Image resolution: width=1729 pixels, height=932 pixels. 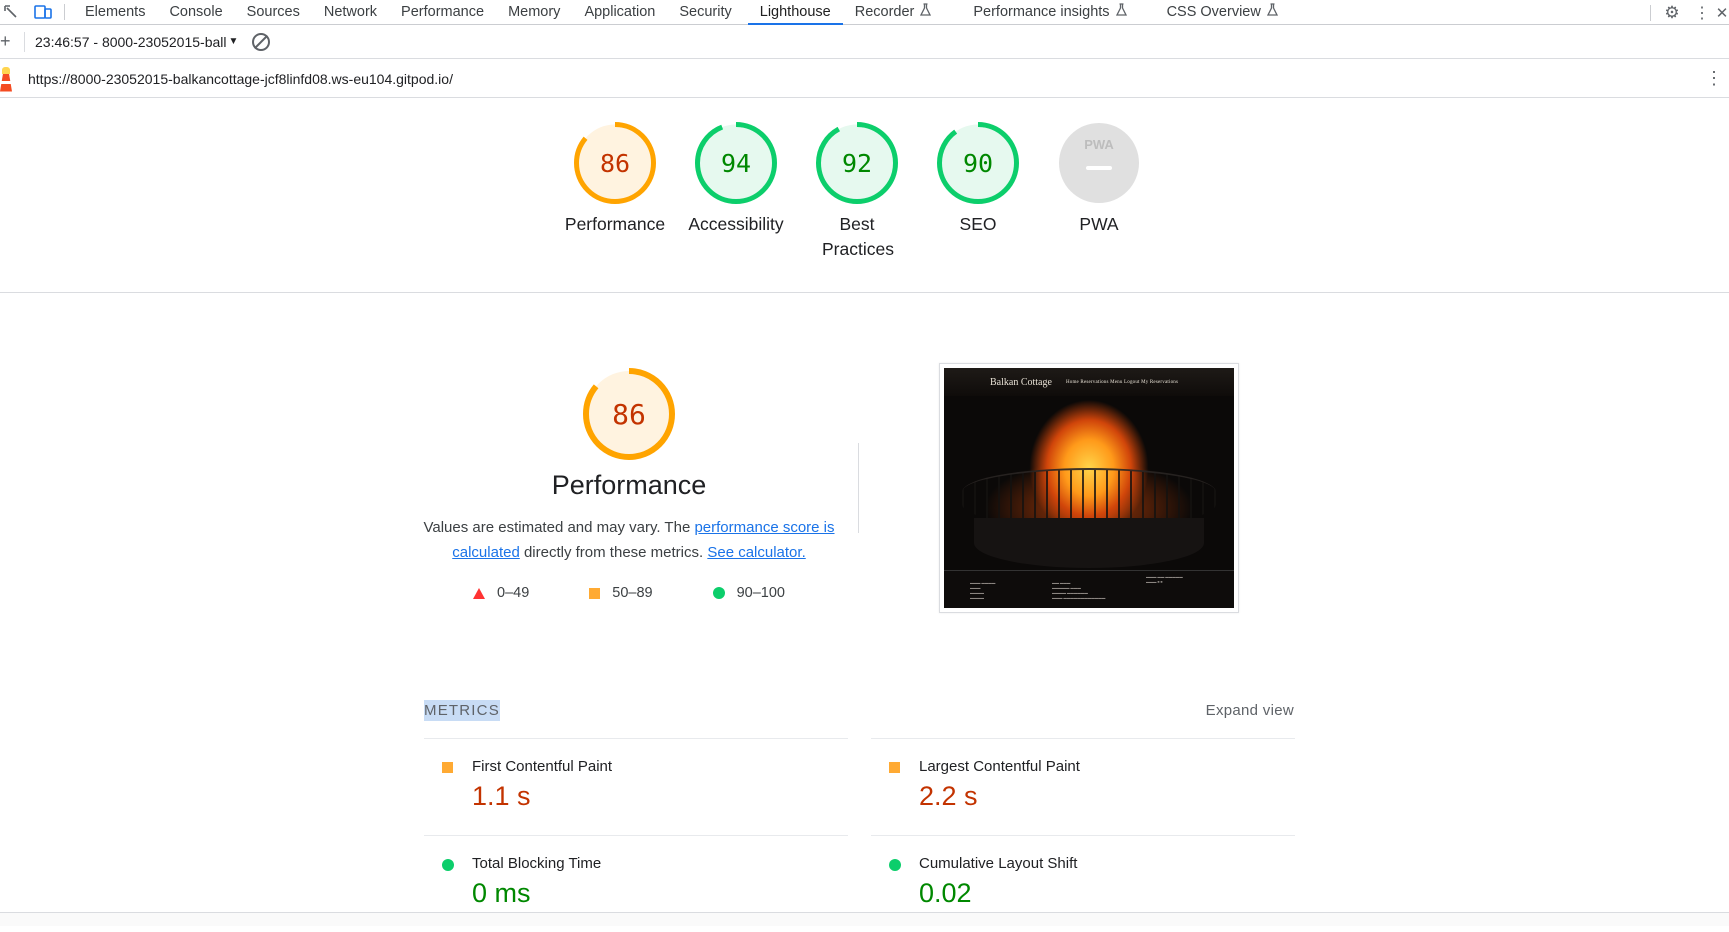 I want to click on footer-column: ▬▬▬ ▬▬▬▬ ▬▬▬ ▬▬▬▬ ▬▬▬▬, so click(x=983, y=590).